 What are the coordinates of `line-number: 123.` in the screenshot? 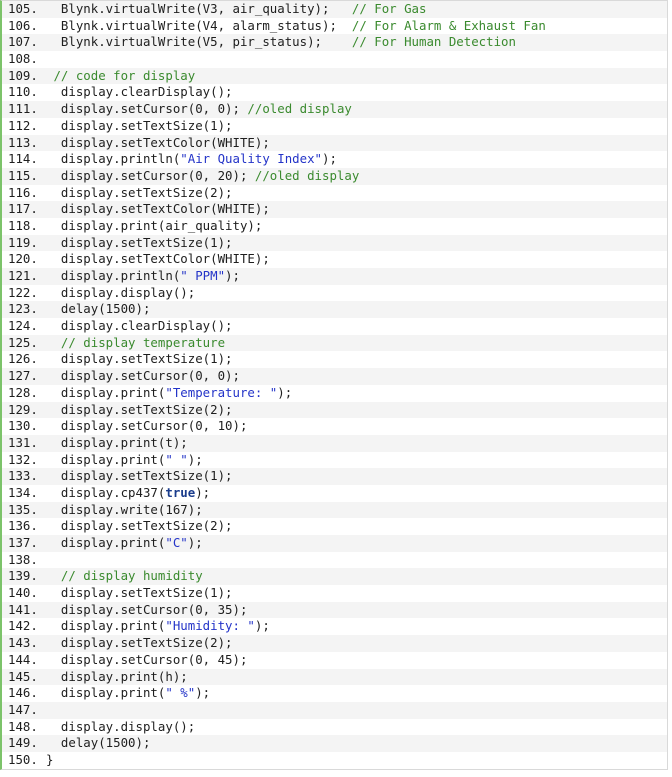 It's located at (23, 309).